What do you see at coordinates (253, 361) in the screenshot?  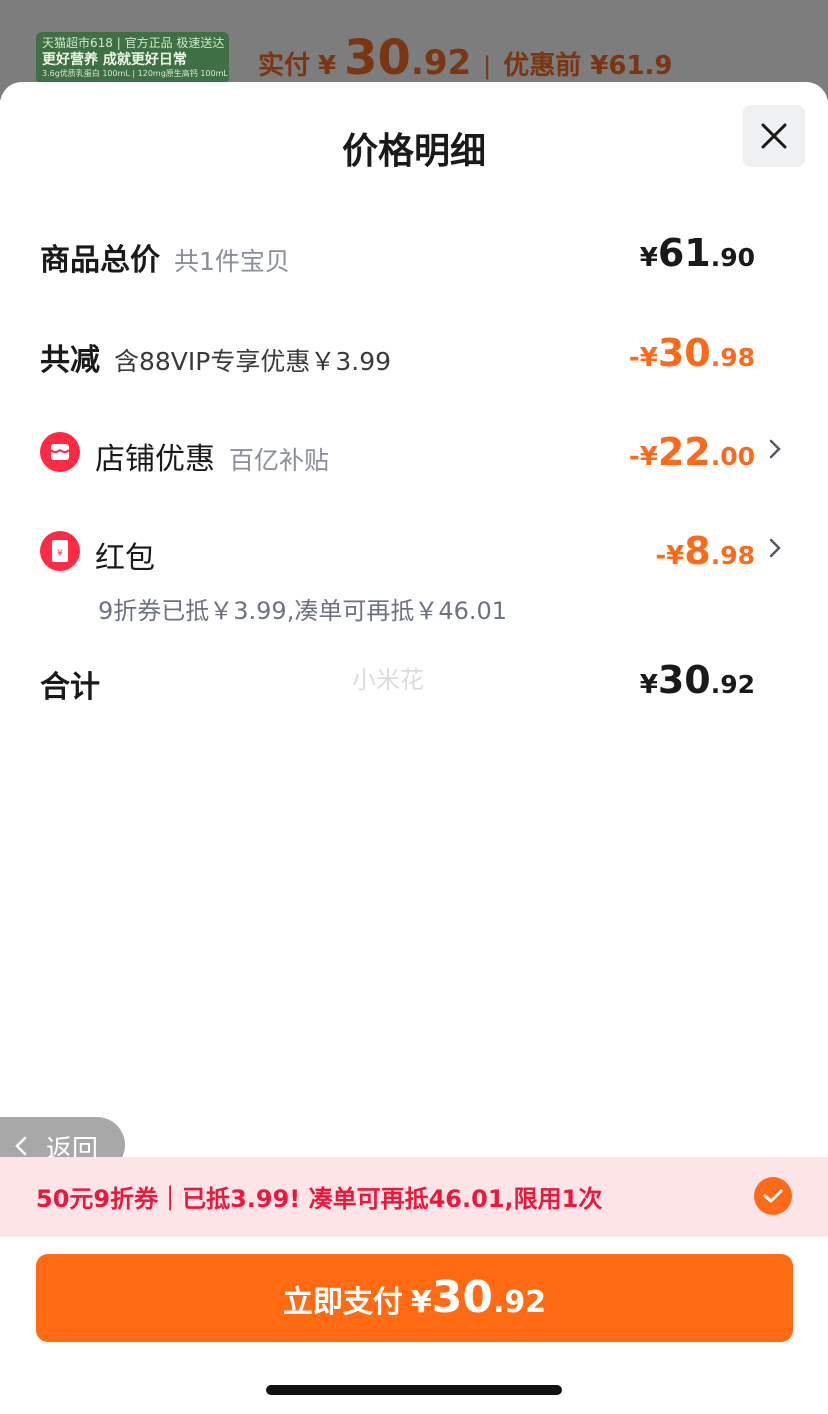 I see `vip-discount-note: 含88VIP专享优惠￥3.99` at bounding box center [253, 361].